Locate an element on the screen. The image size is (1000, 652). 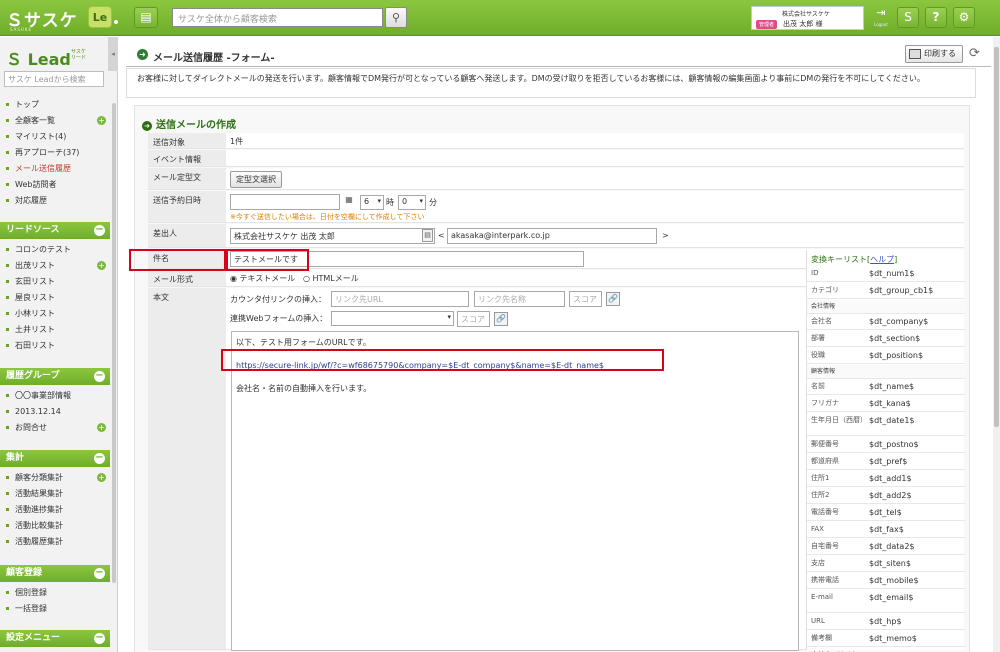
sidebar-scrollbar is located at coordinates (114, 343).